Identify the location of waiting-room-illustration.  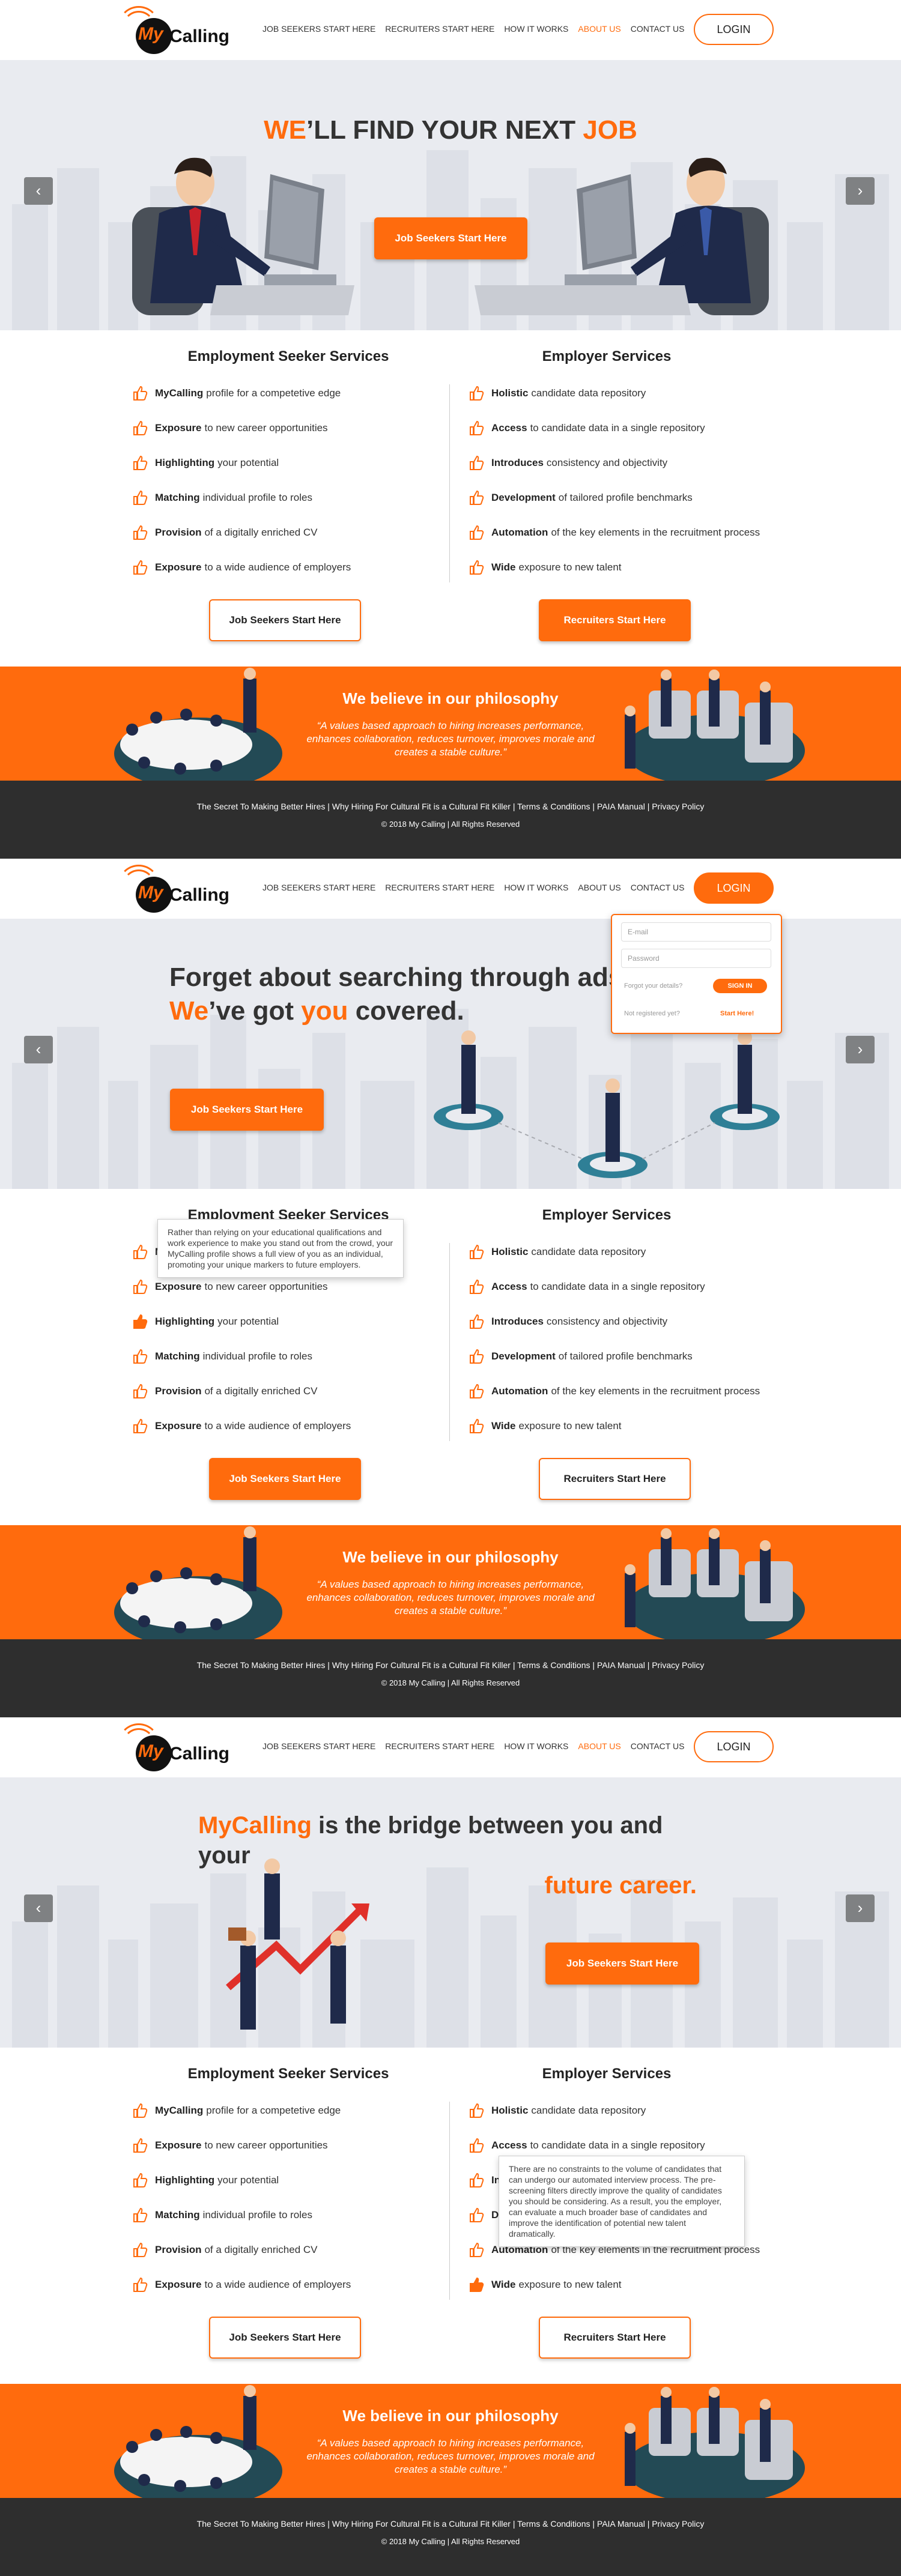
(715, 2442).